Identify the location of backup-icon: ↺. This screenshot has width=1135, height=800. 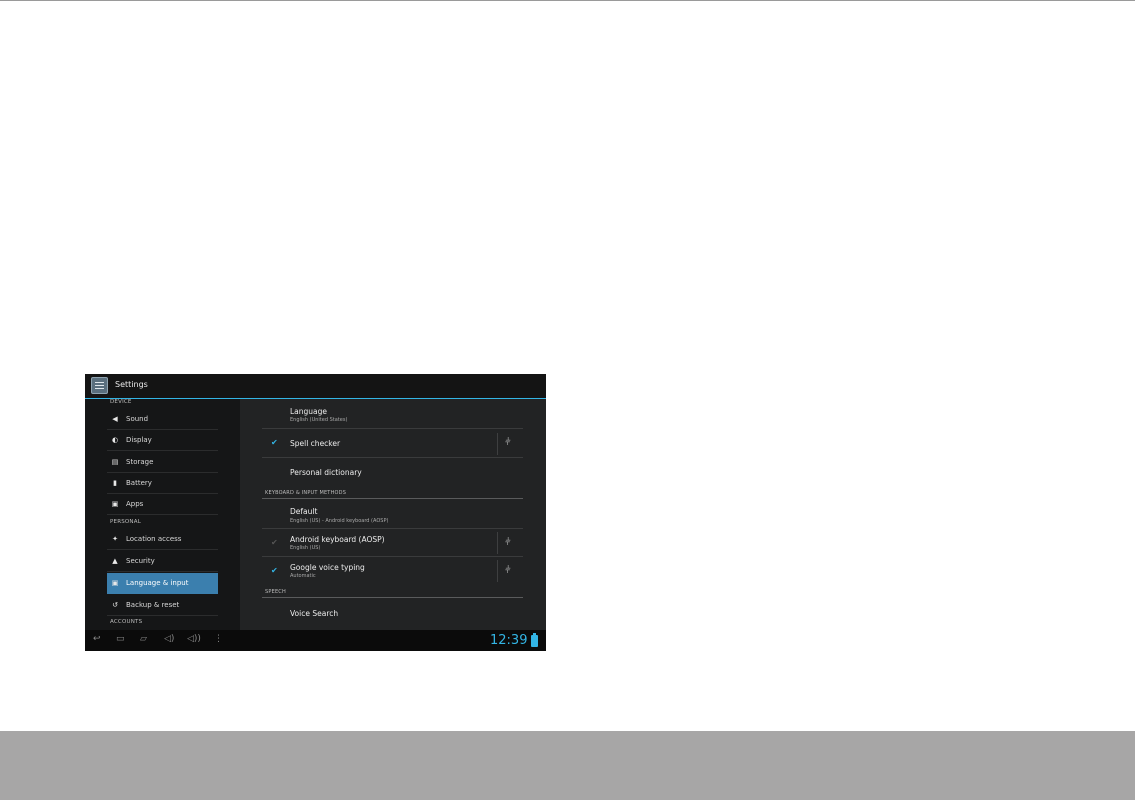
(115, 605).